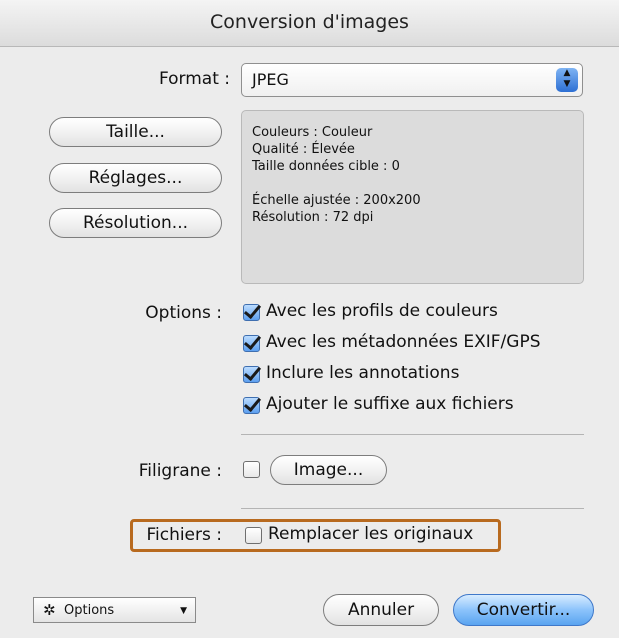  What do you see at coordinates (251, 374) in the screenshot?
I see `annotations-checkbox` at bounding box center [251, 374].